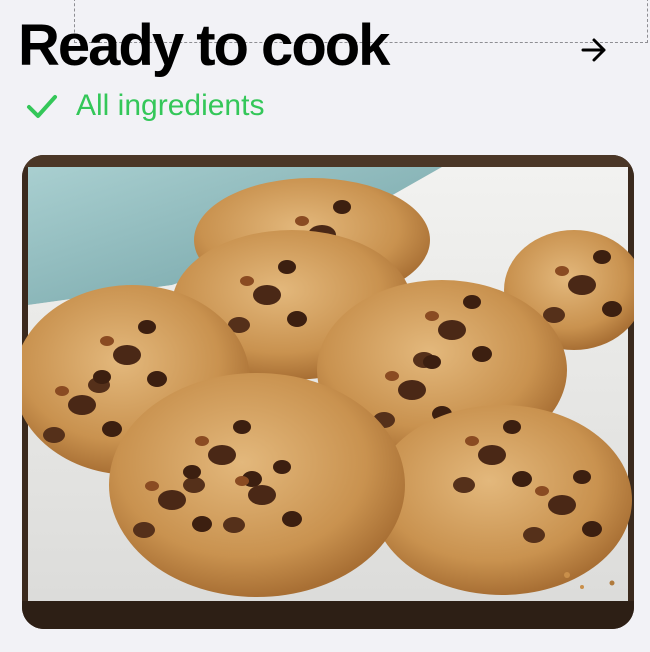 The width and height of the screenshot is (650, 652). I want to click on page-title: Ready to cook, so click(204, 45).